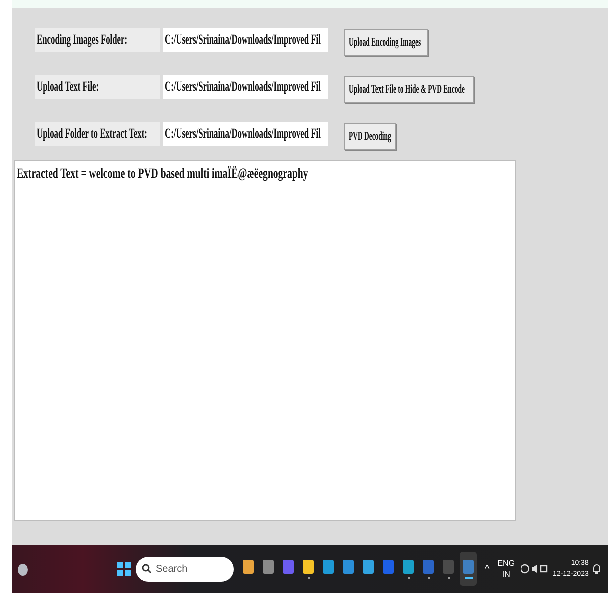 The image size is (608, 593). Describe the element at coordinates (162, 175) in the screenshot. I see `extracted-text: Extracted Text = welcome to PVD based multi imaÏË@æëegnography` at that location.